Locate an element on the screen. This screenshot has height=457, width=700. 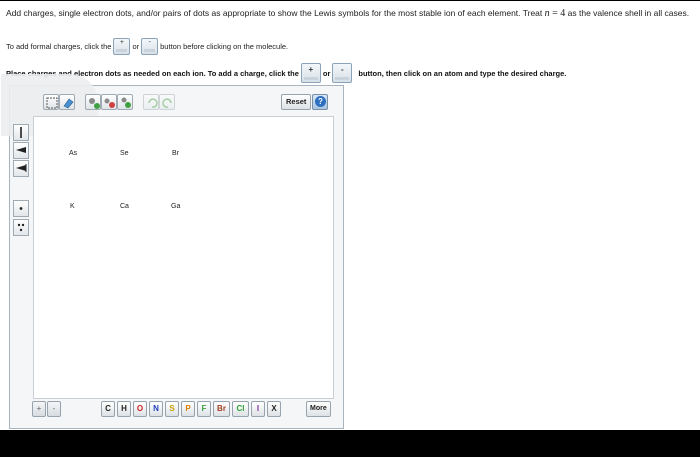
select-tool is located at coordinates (51, 102).